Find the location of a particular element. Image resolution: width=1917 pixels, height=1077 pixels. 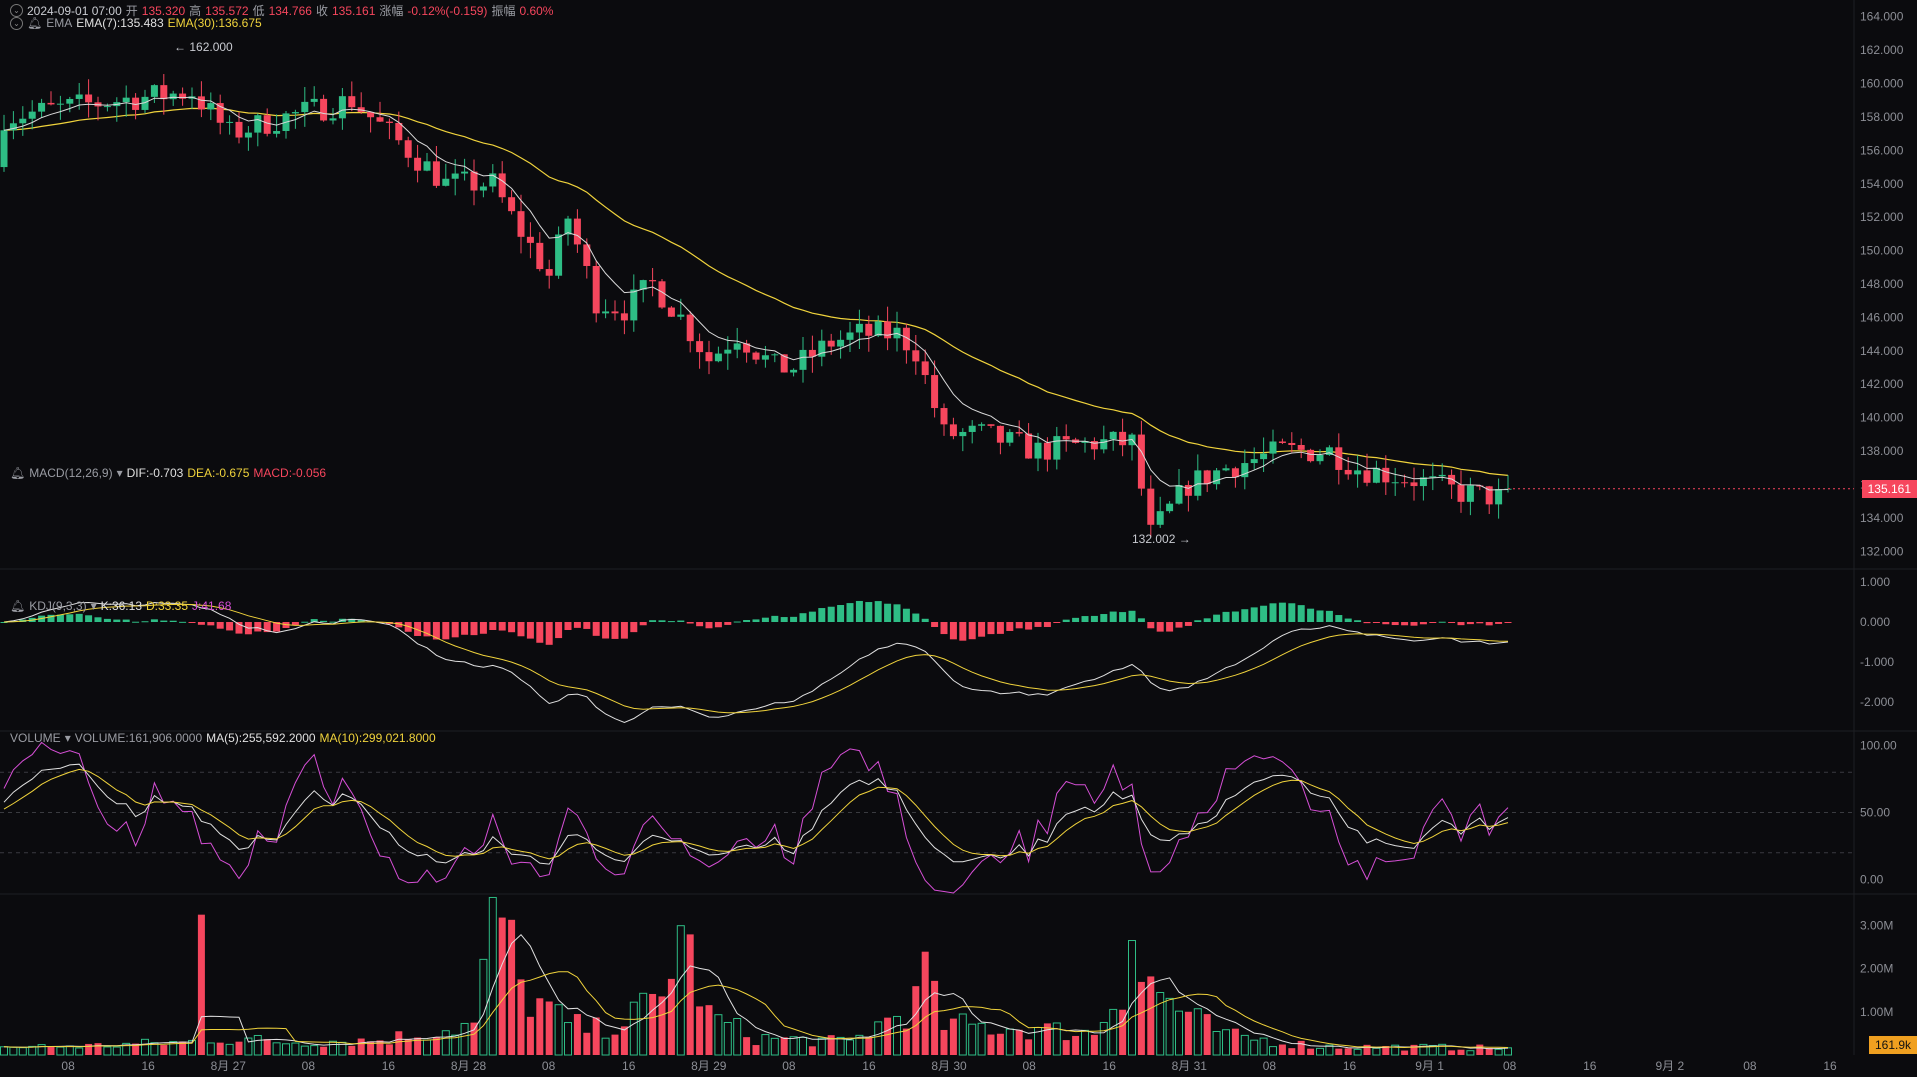

kdj-tick-label: 50.00 is located at coordinates (1875, 813).